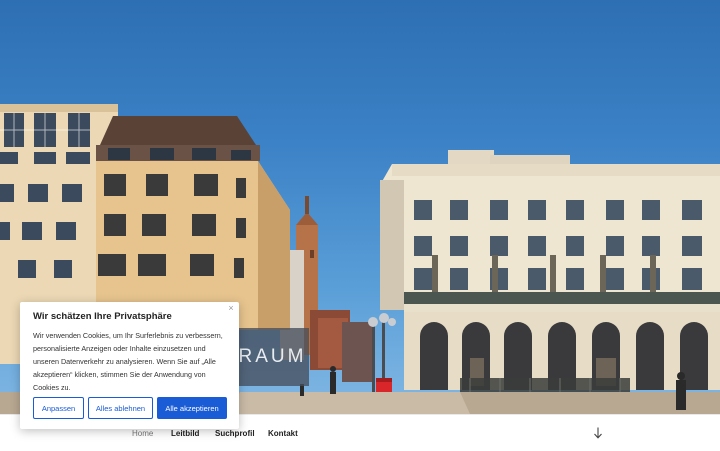 This screenshot has height=451, width=720. Describe the element at coordinates (231, 308) in the screenshot. I see `close-icon: ×` at that location.